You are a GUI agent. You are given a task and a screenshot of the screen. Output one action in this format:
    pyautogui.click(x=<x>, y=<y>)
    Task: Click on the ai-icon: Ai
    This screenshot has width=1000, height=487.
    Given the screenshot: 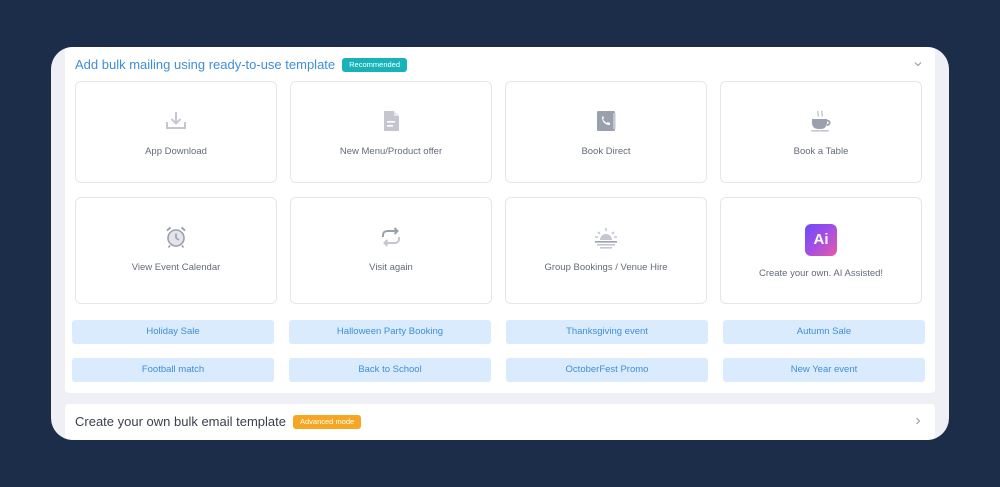 What is the action you would take?
    pyautogui.click(x=821, y=240)
    